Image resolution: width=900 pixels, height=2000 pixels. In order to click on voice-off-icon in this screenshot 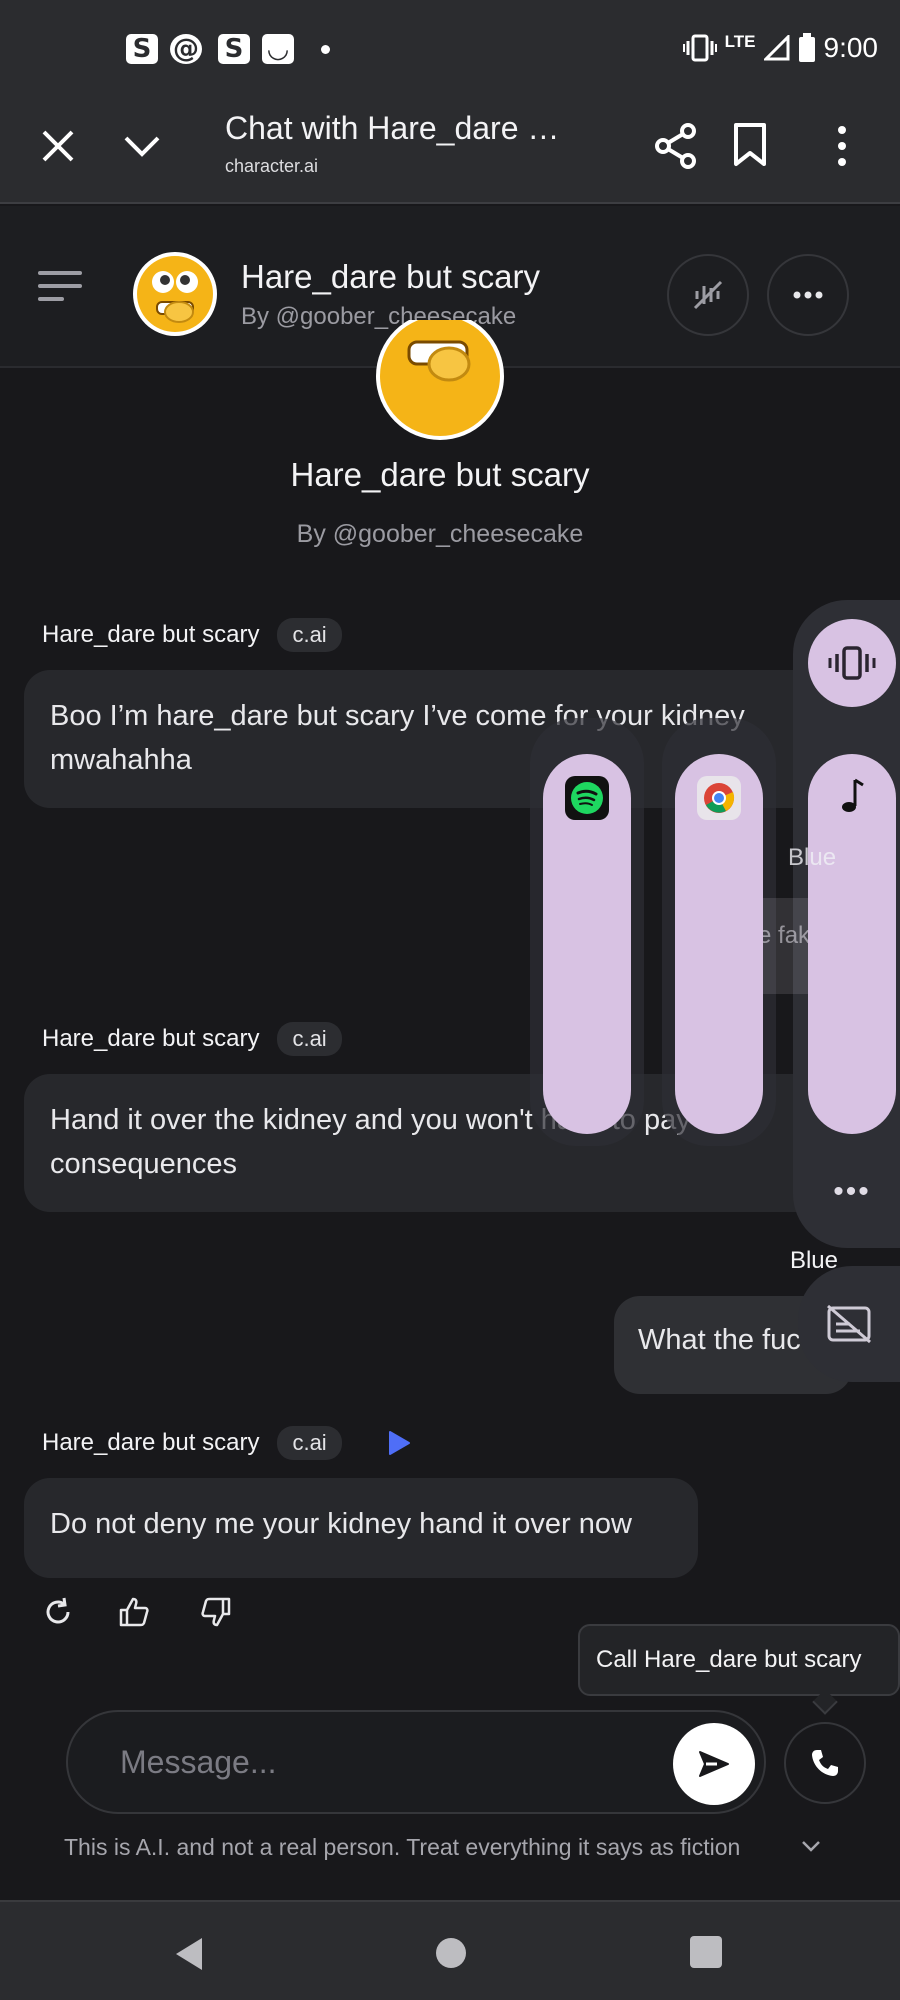, I will do `click(708, 295)`.